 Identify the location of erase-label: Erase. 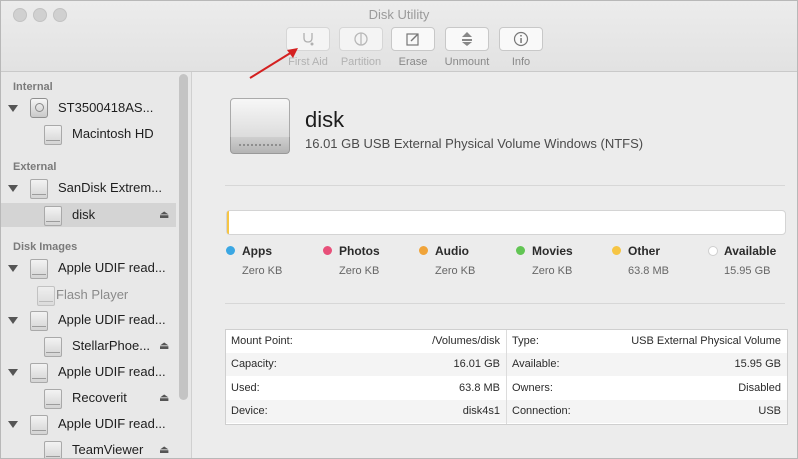
(413, 62).